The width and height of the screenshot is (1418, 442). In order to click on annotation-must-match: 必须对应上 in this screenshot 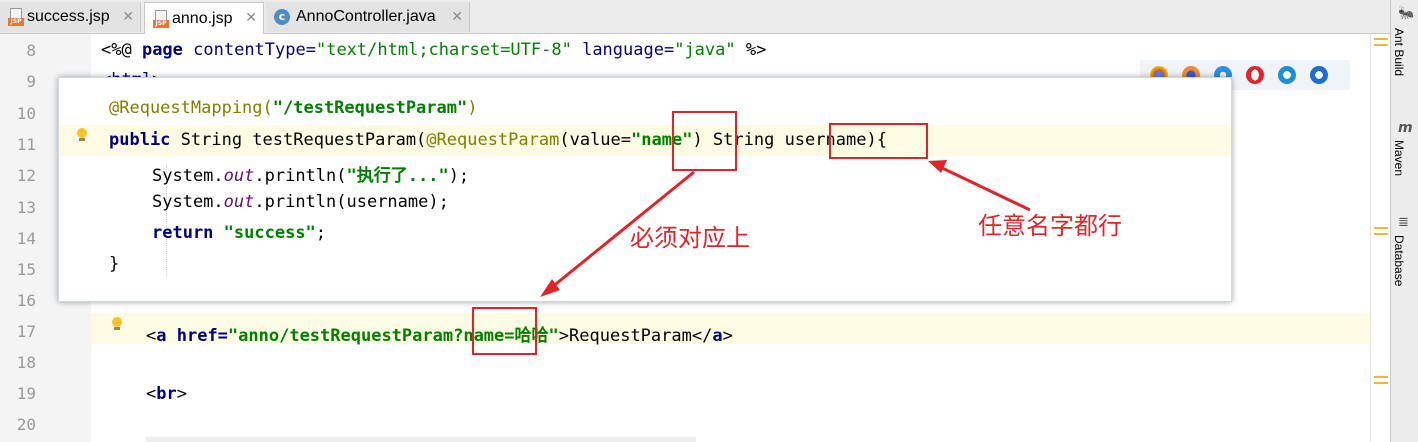, I will do `click(690, 238)`.